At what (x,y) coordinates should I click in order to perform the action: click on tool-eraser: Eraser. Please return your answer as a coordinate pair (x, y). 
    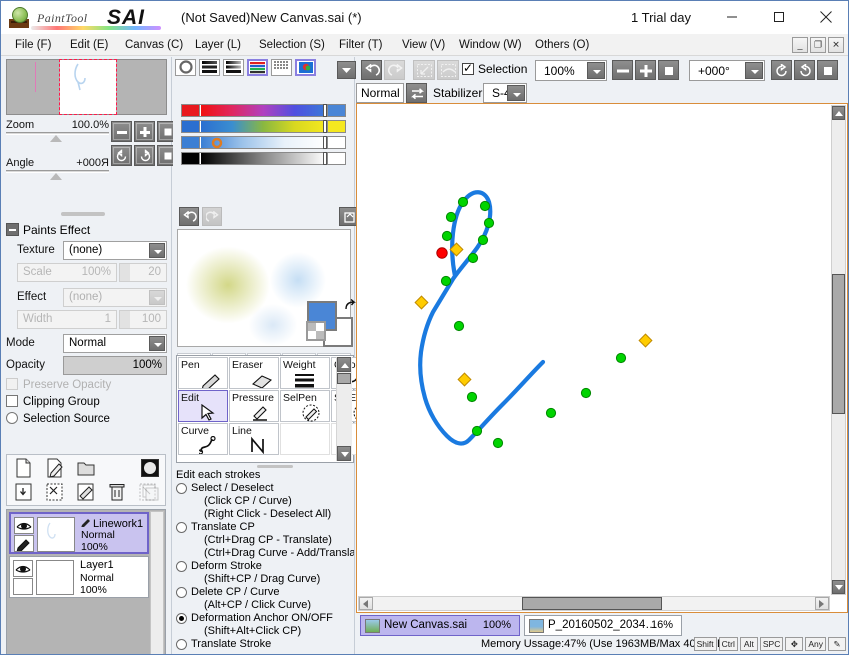
    Looking at the image, I should click on (254, 373).